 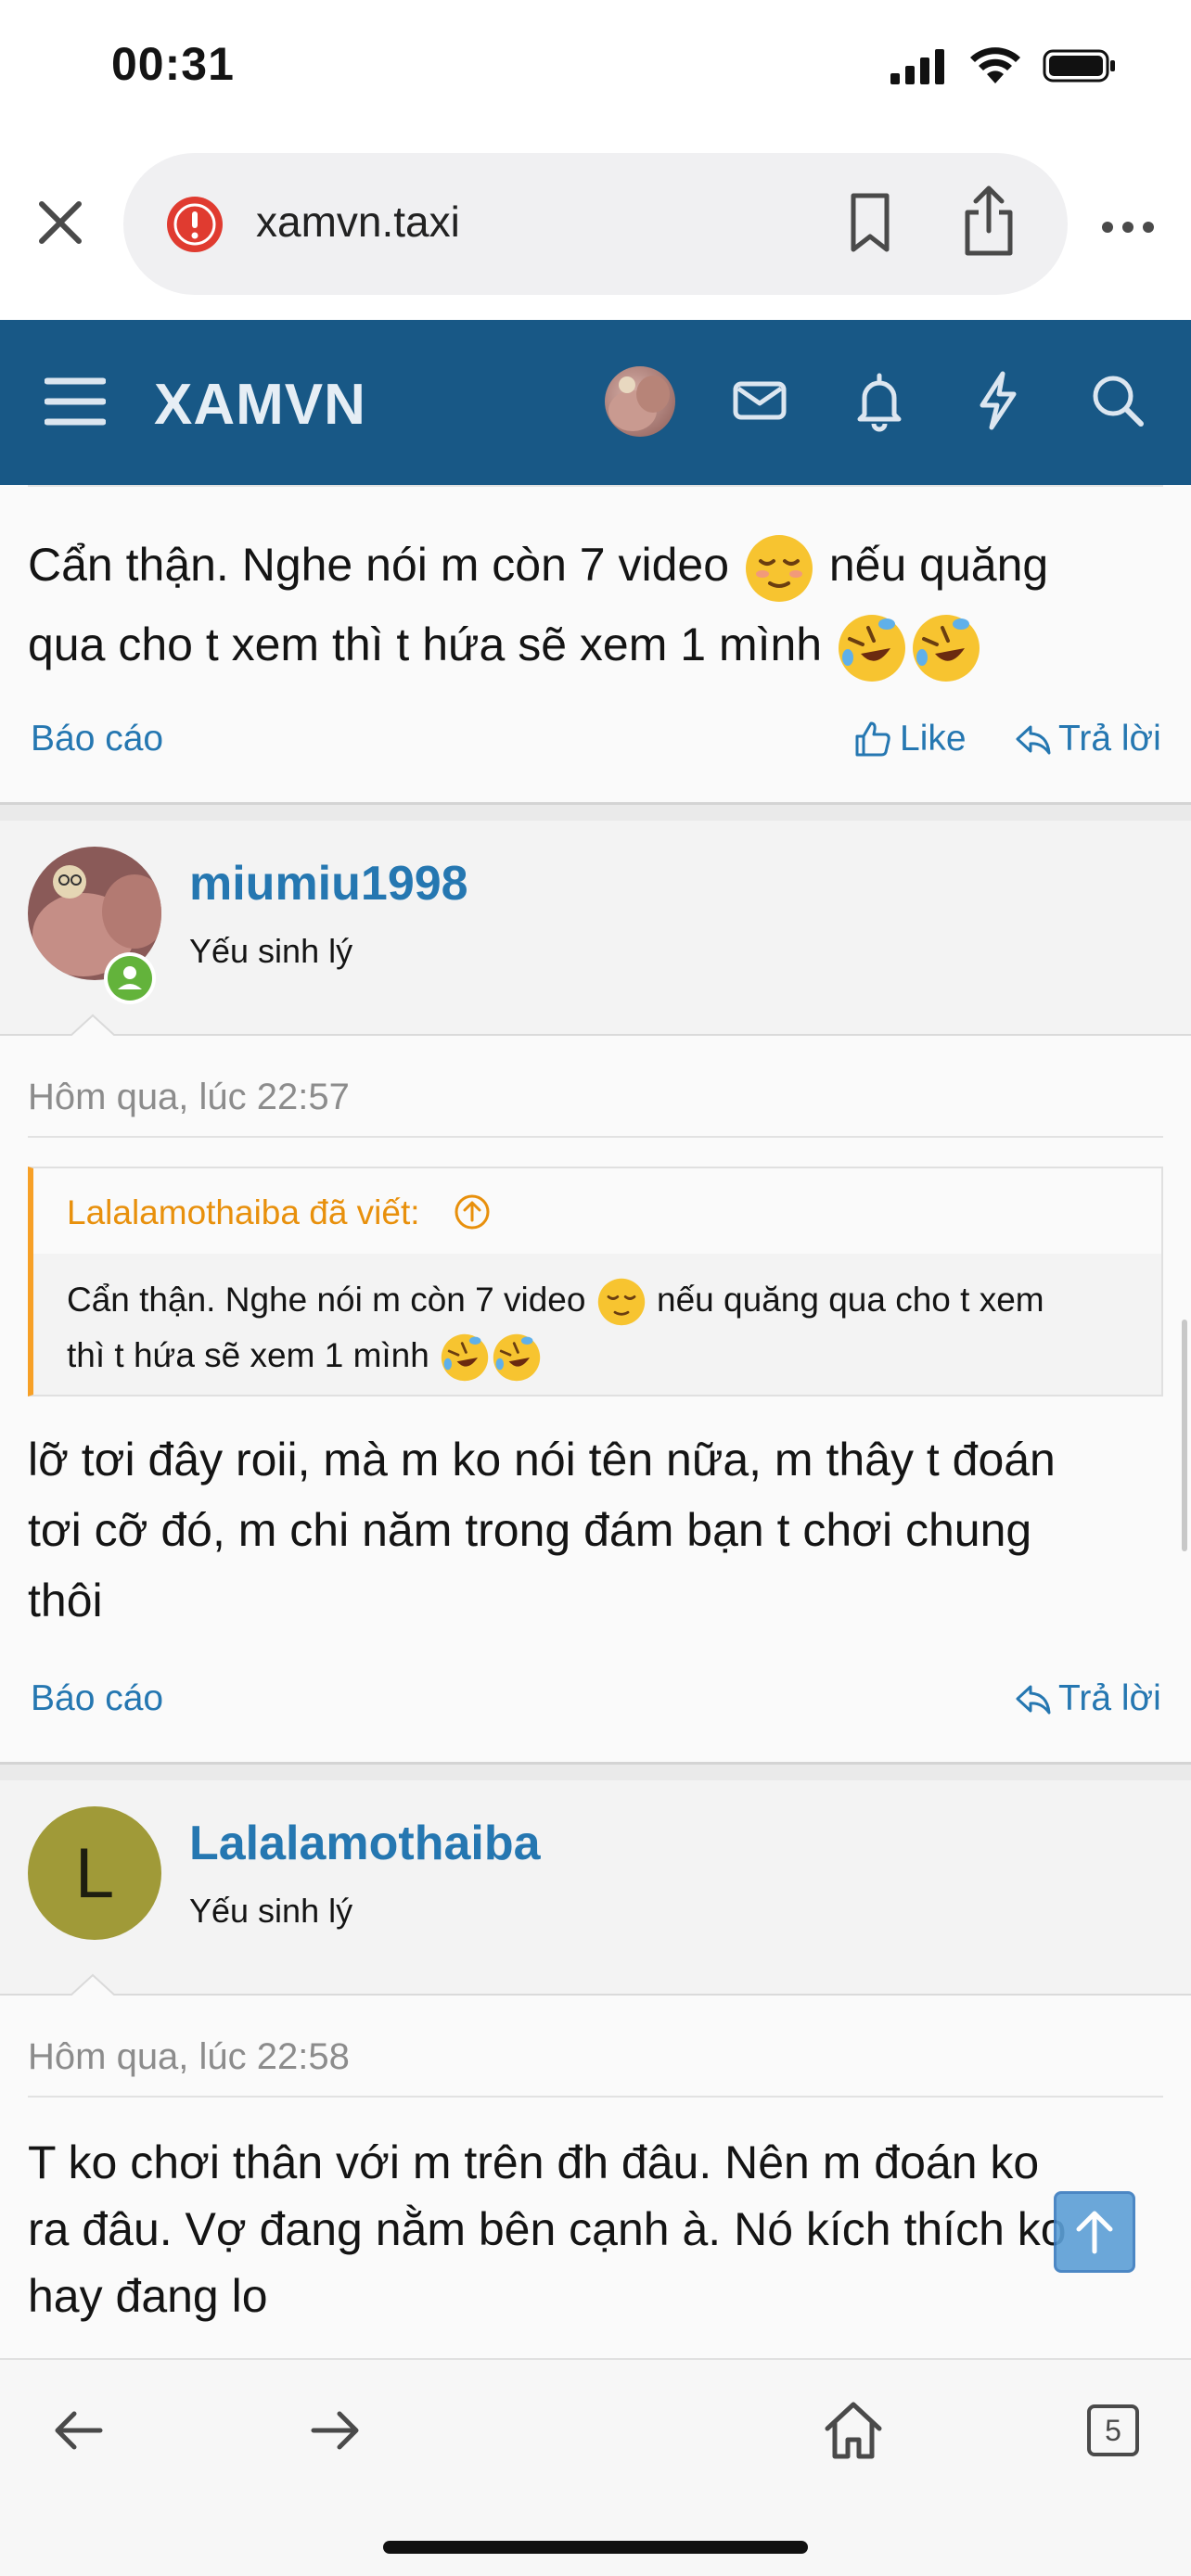 What do you see at coordinates (872, 739) in the screenshot?
I see `thumbs-up-icon` at bounding box center [872, 739].